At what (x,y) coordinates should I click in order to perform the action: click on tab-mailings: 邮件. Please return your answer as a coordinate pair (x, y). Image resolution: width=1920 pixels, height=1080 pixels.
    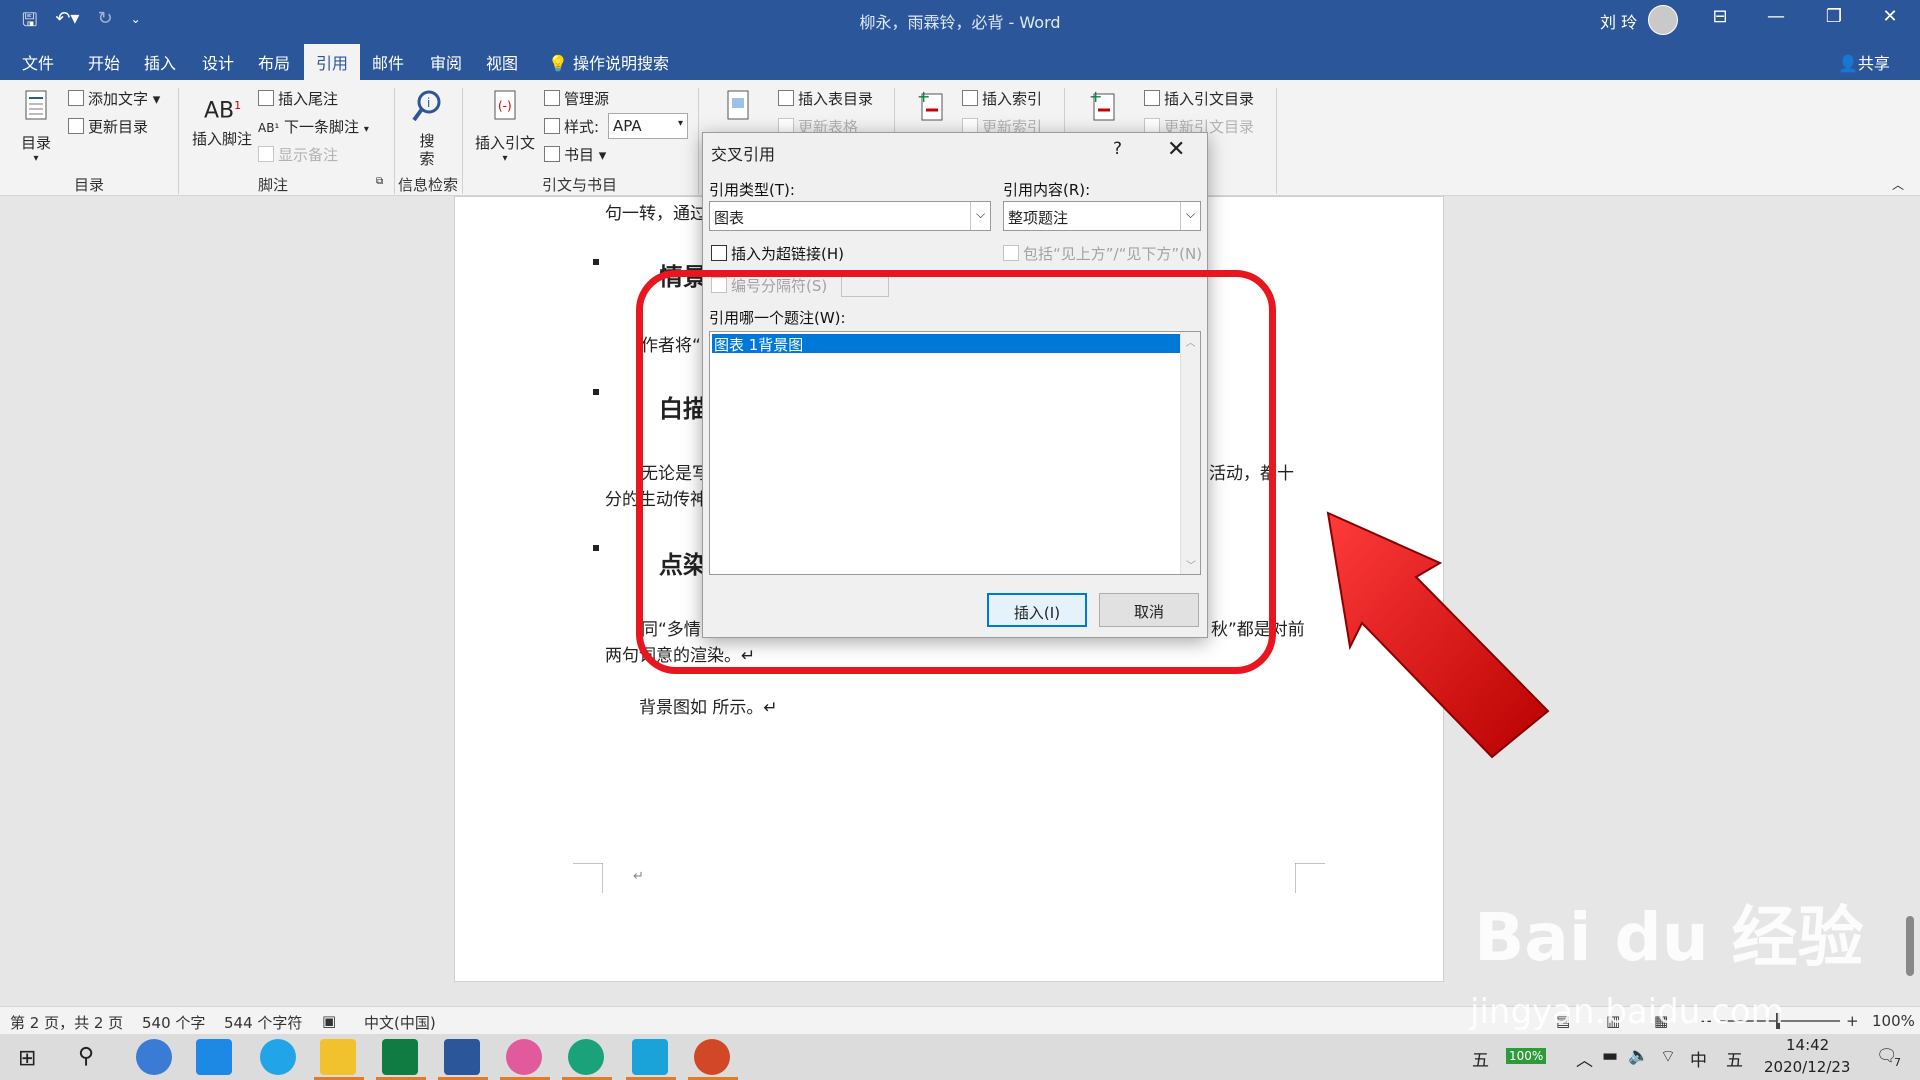
    Looking at the image, I should click on (388, 62).